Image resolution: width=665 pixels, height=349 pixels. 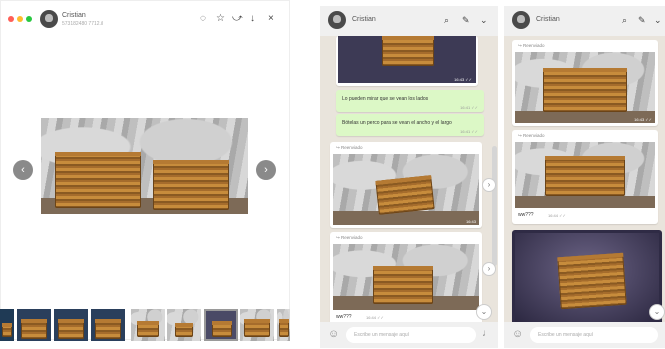 What do you see at coordinates (83, 24) in the screenshot?
I see `contact-subtitle: 573182480 7712.il` at bounding box center [83, 24].